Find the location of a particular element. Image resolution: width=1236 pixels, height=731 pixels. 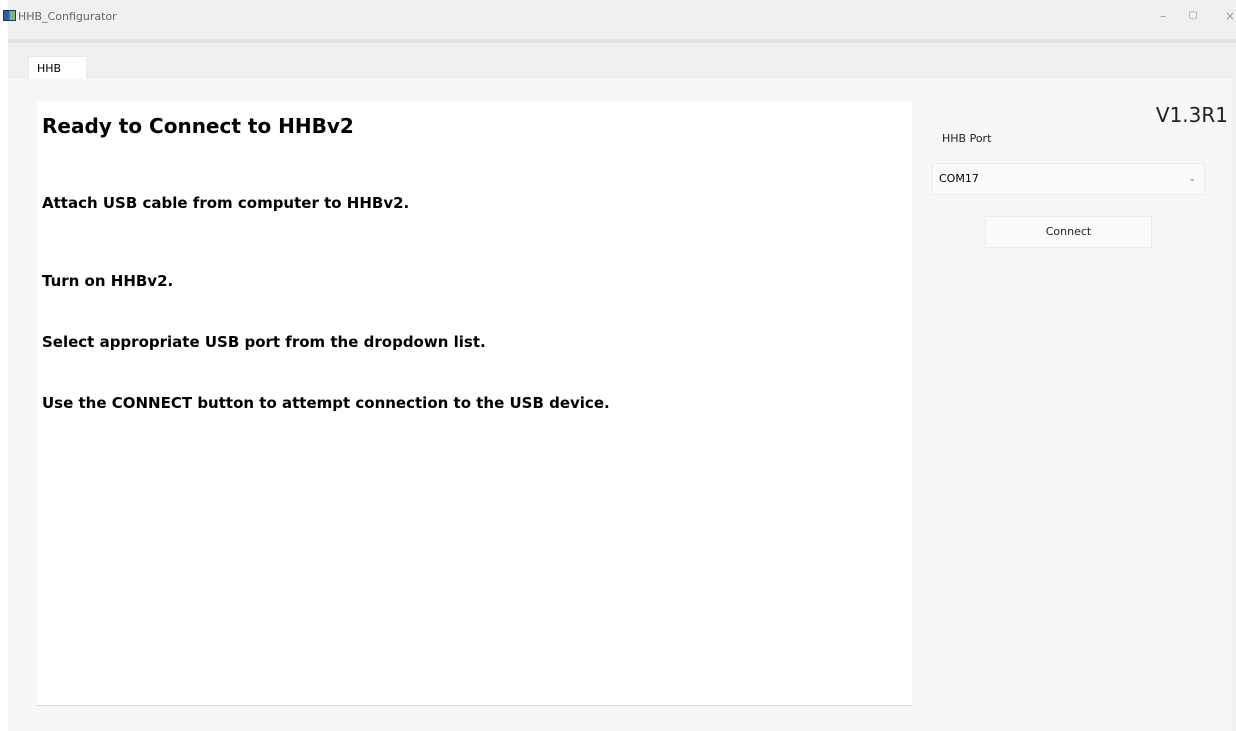

tab-bar: HHB is located at coordinates (622, 61).